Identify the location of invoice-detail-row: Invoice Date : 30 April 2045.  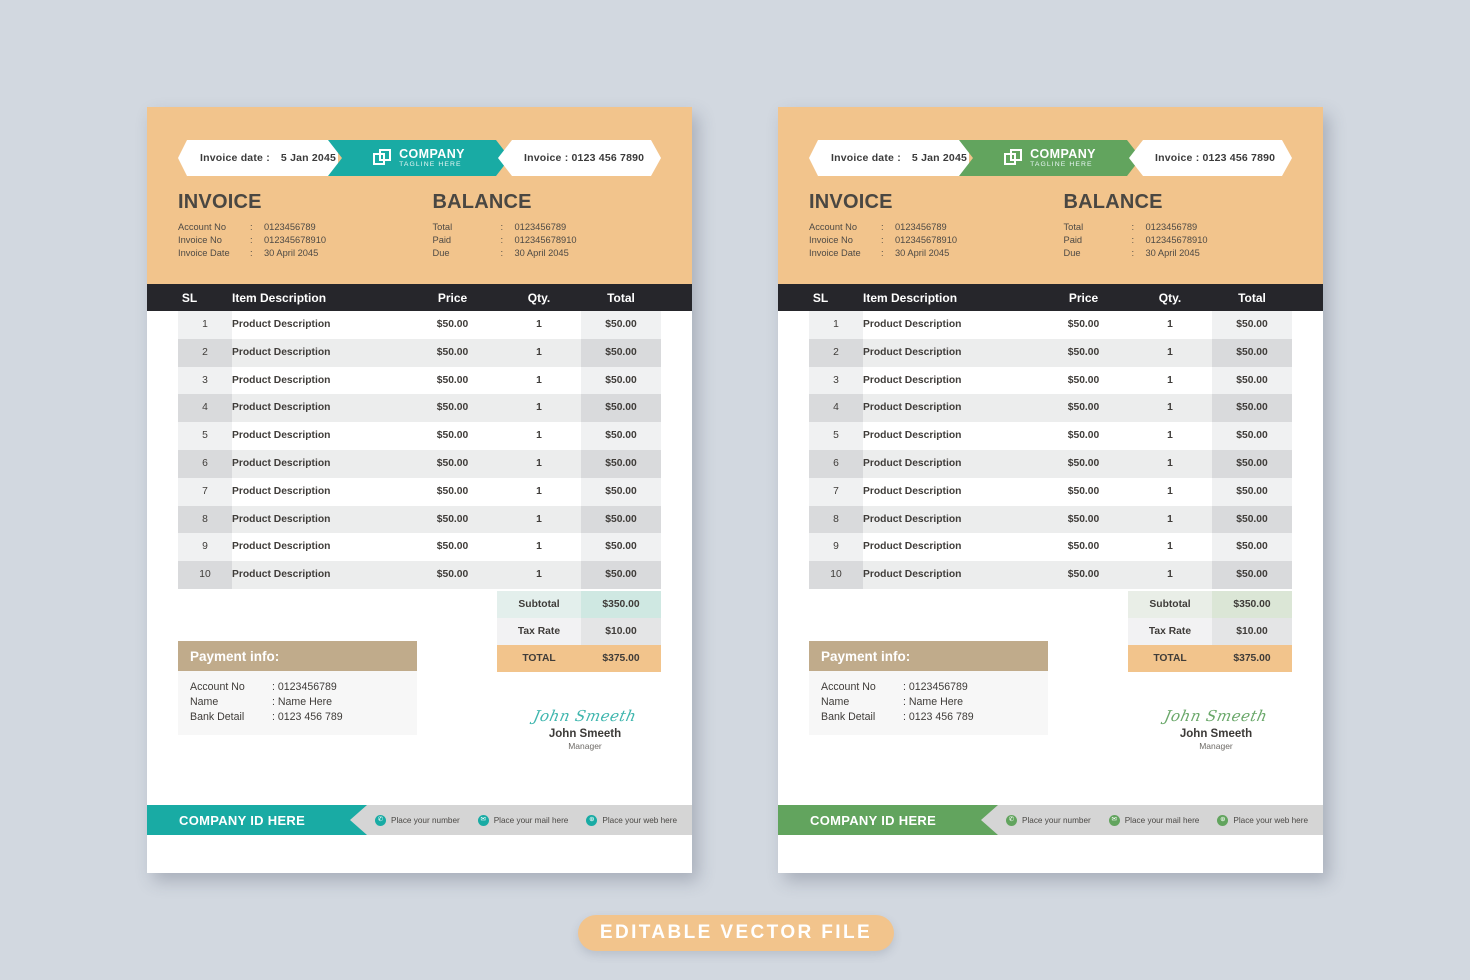
(252, 252).